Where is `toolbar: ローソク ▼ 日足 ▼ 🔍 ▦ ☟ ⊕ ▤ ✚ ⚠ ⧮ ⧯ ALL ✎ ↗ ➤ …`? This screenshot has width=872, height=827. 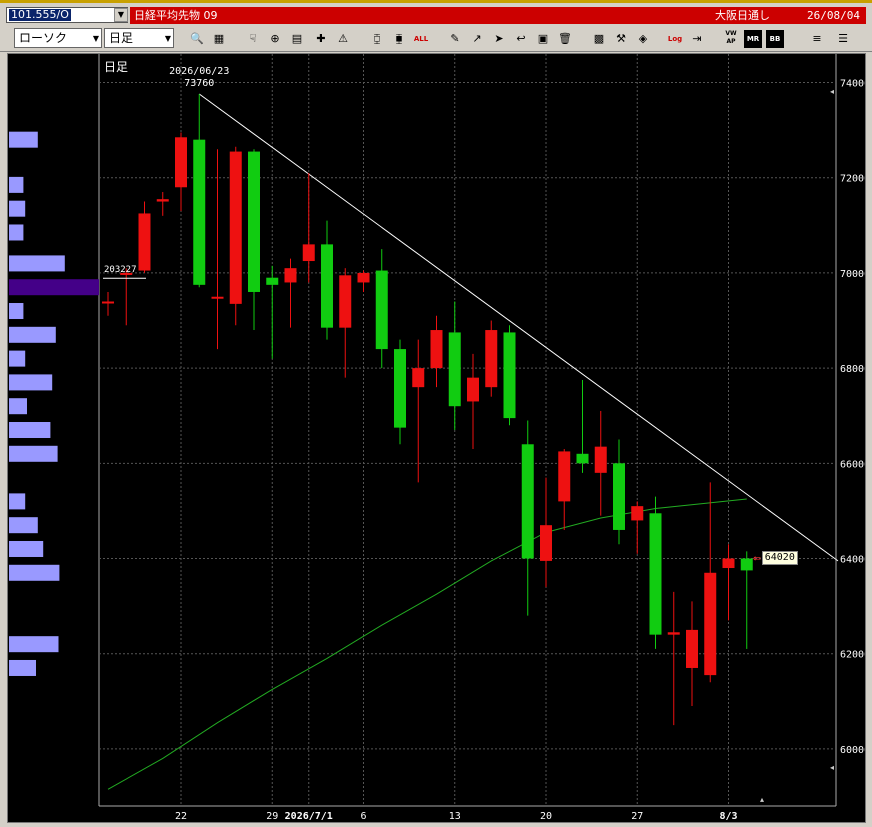
toolbar: ローソク ▼ 日足 ▼ 🔍 ▦ ☟ ⊕ ▤ ✚ ⚠ ⧮ ⧯ ALL ✎ ↗ ➤ … is located at coordinates (436, 39).